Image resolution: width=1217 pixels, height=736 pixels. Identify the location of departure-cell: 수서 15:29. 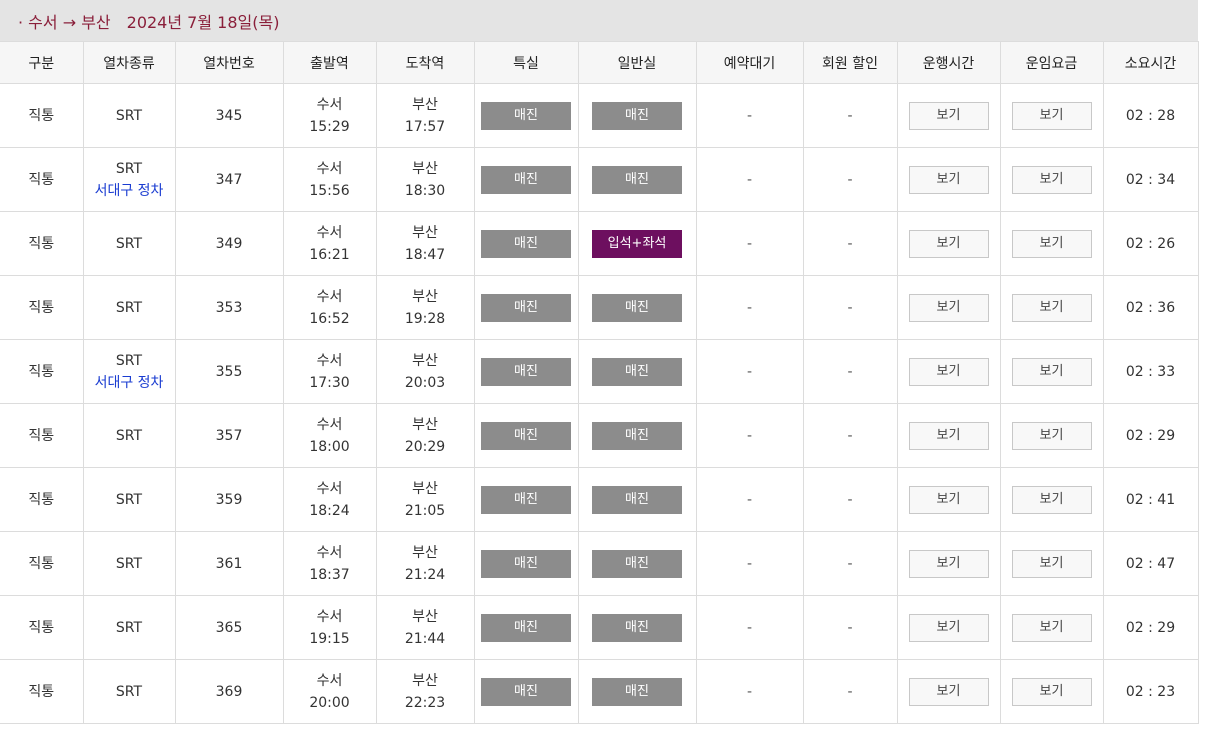
(329, 115).